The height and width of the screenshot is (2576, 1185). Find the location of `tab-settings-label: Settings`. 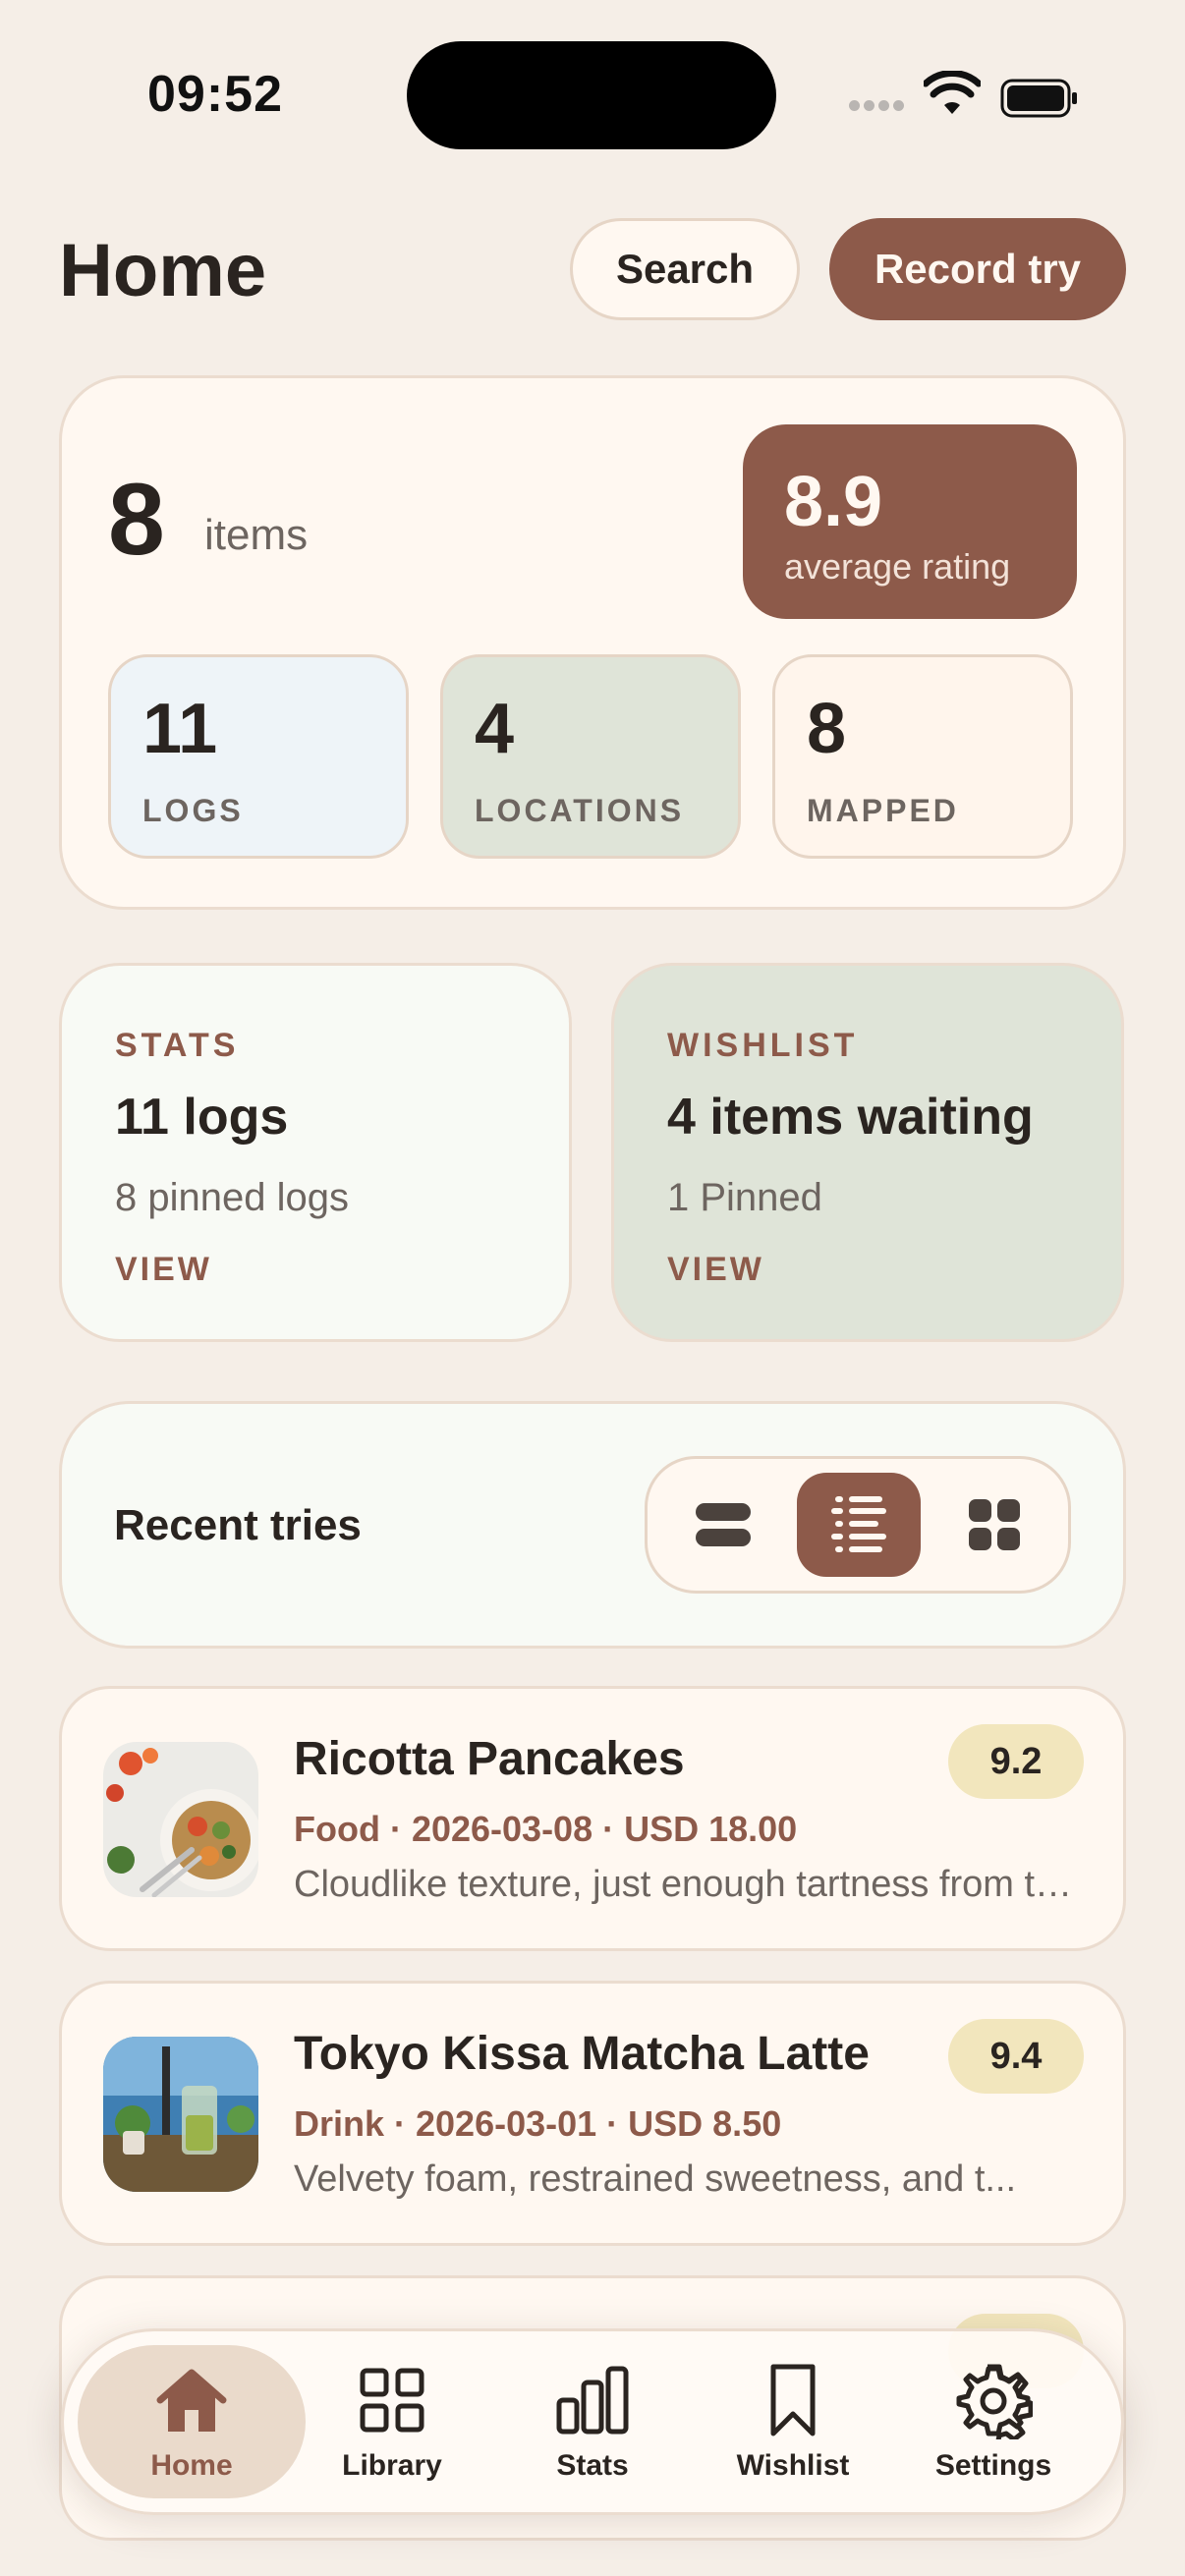

tab-settings-label: Settings is located at coordinates (993, 2465).